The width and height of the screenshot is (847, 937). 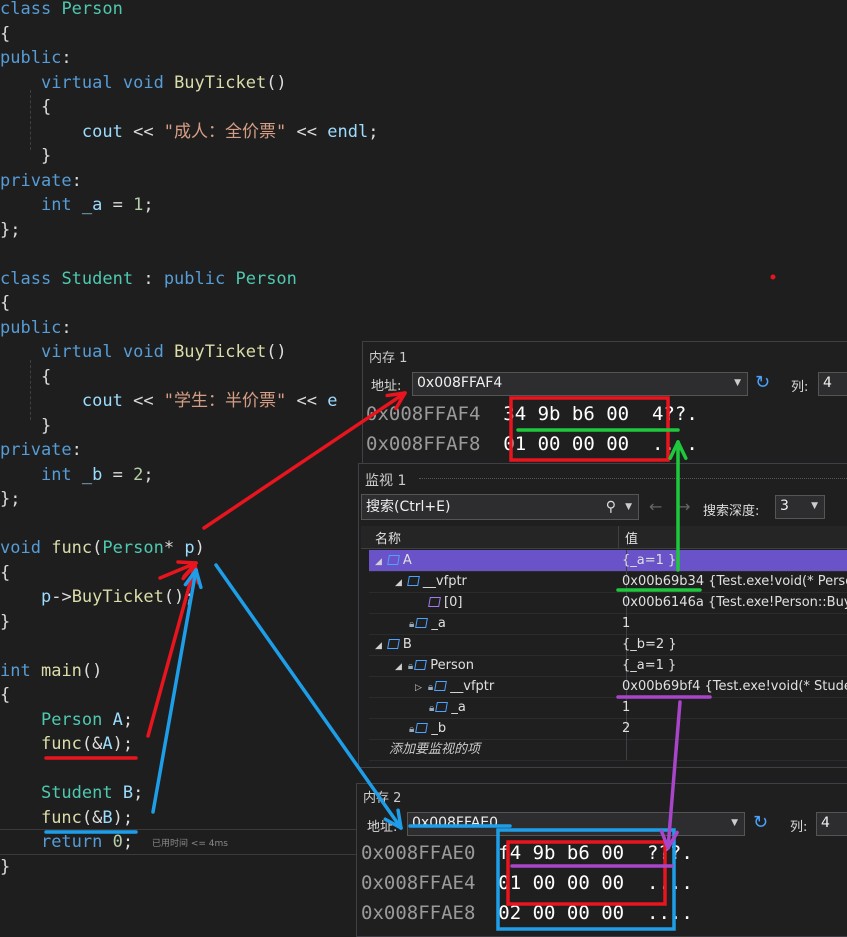 I want to click on watch-name: [0], so click(x=453, y=602).